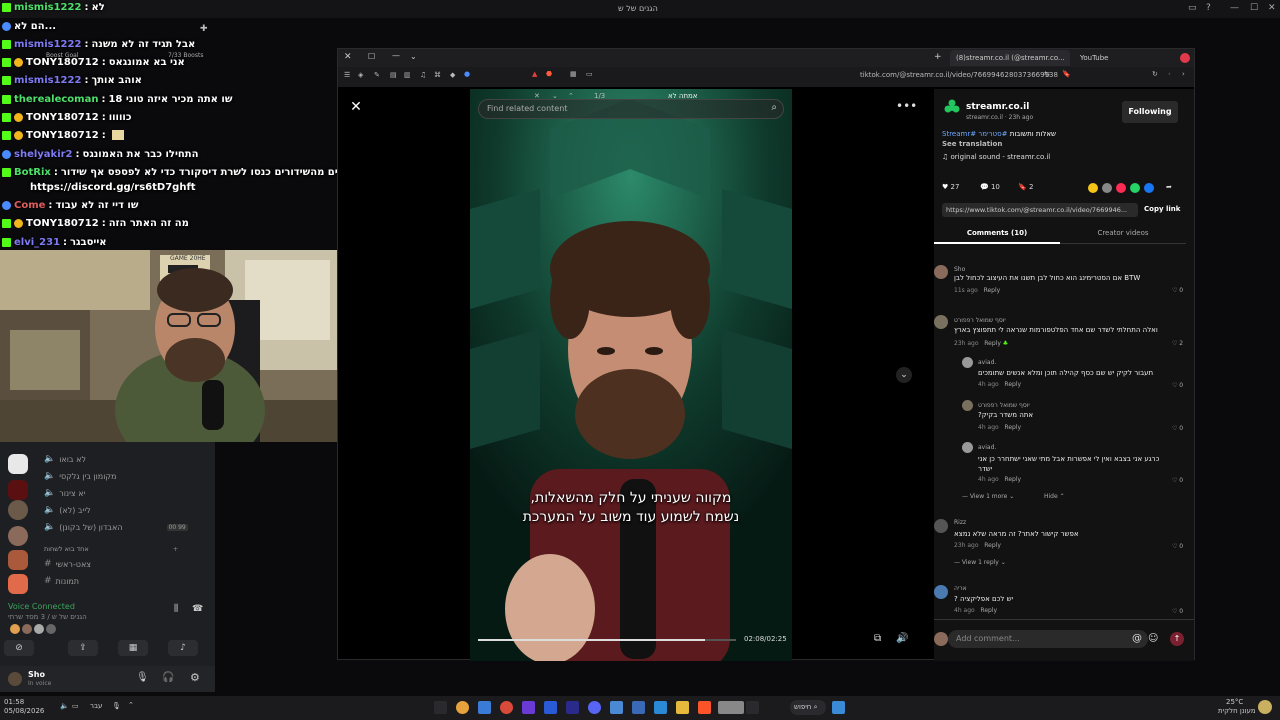 This screenshot has width=1280, height=720. I want to click on share-arrow-icon: ➦, so click(1169, 187).